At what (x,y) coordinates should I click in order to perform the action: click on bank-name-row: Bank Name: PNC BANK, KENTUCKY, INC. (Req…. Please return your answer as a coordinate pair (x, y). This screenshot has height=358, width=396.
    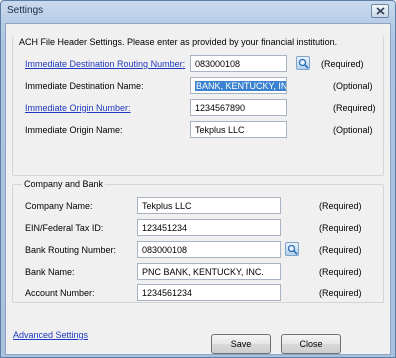
    Looking at the image, I should click on (198, 272).